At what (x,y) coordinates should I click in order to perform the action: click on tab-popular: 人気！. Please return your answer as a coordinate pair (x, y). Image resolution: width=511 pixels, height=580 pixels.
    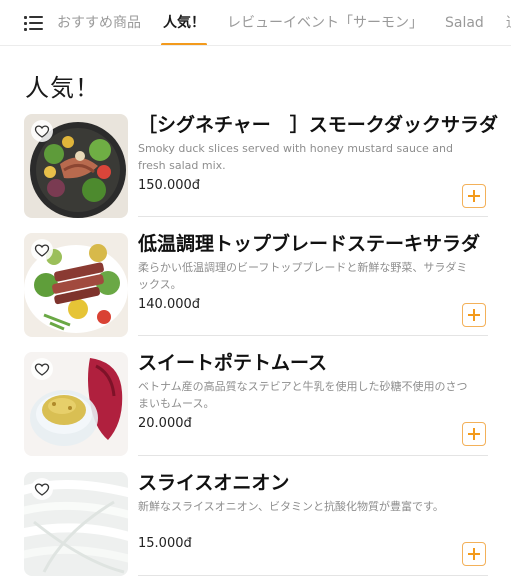
    Looking at the image, I should click on (184, 22).